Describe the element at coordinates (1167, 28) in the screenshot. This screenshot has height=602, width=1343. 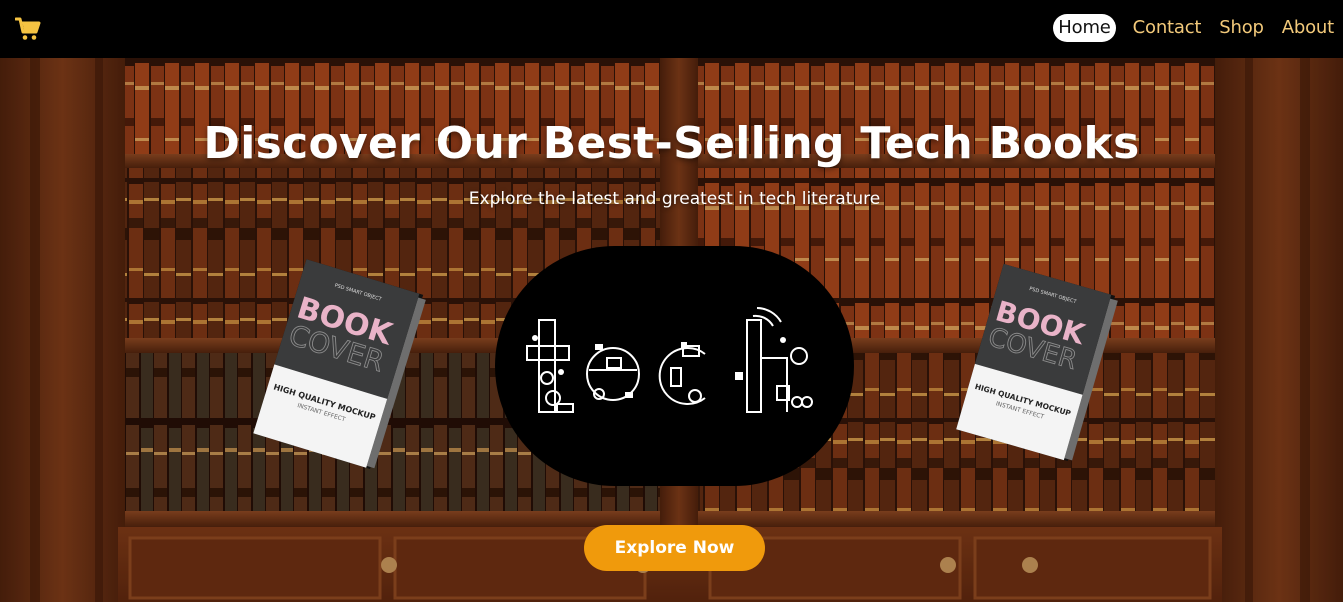
I see `nav-link-contact: Contact` at that location.